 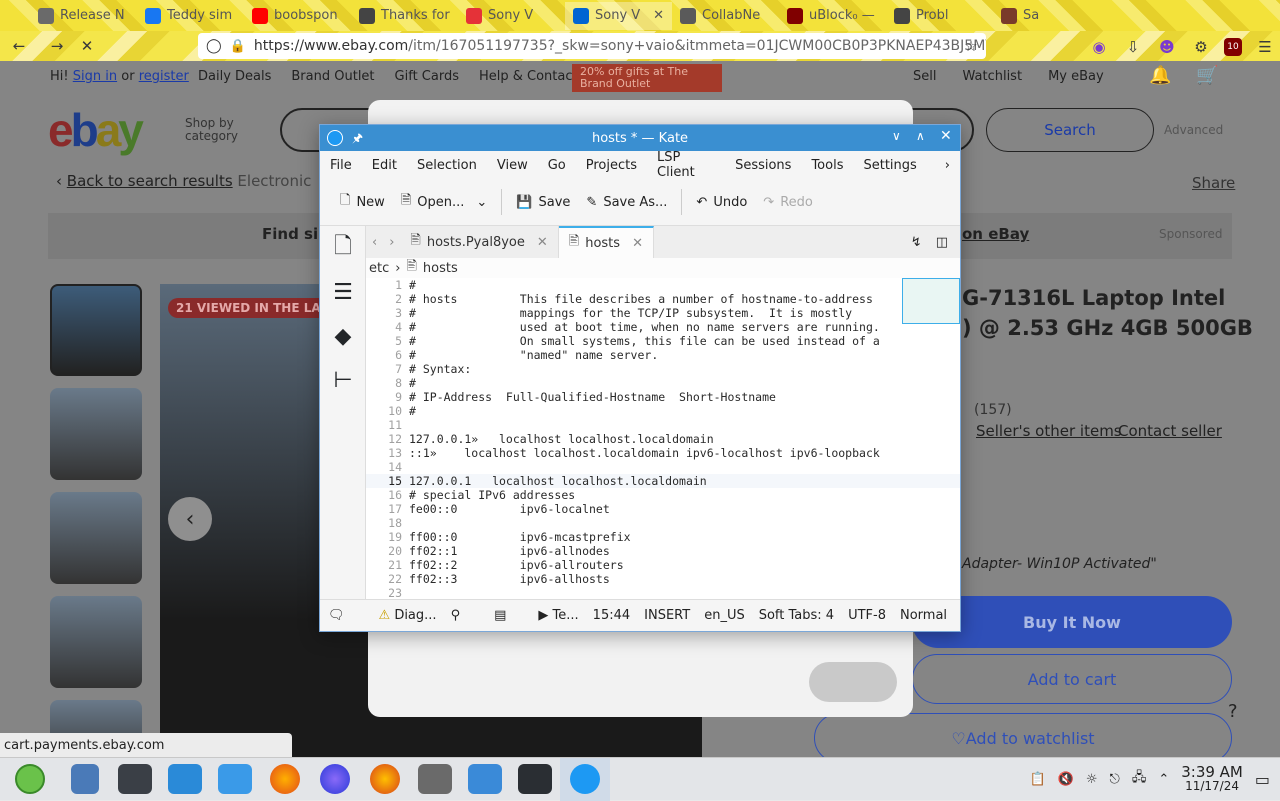 I want to click on git-icon: ◆, so click(x=343, y=336).